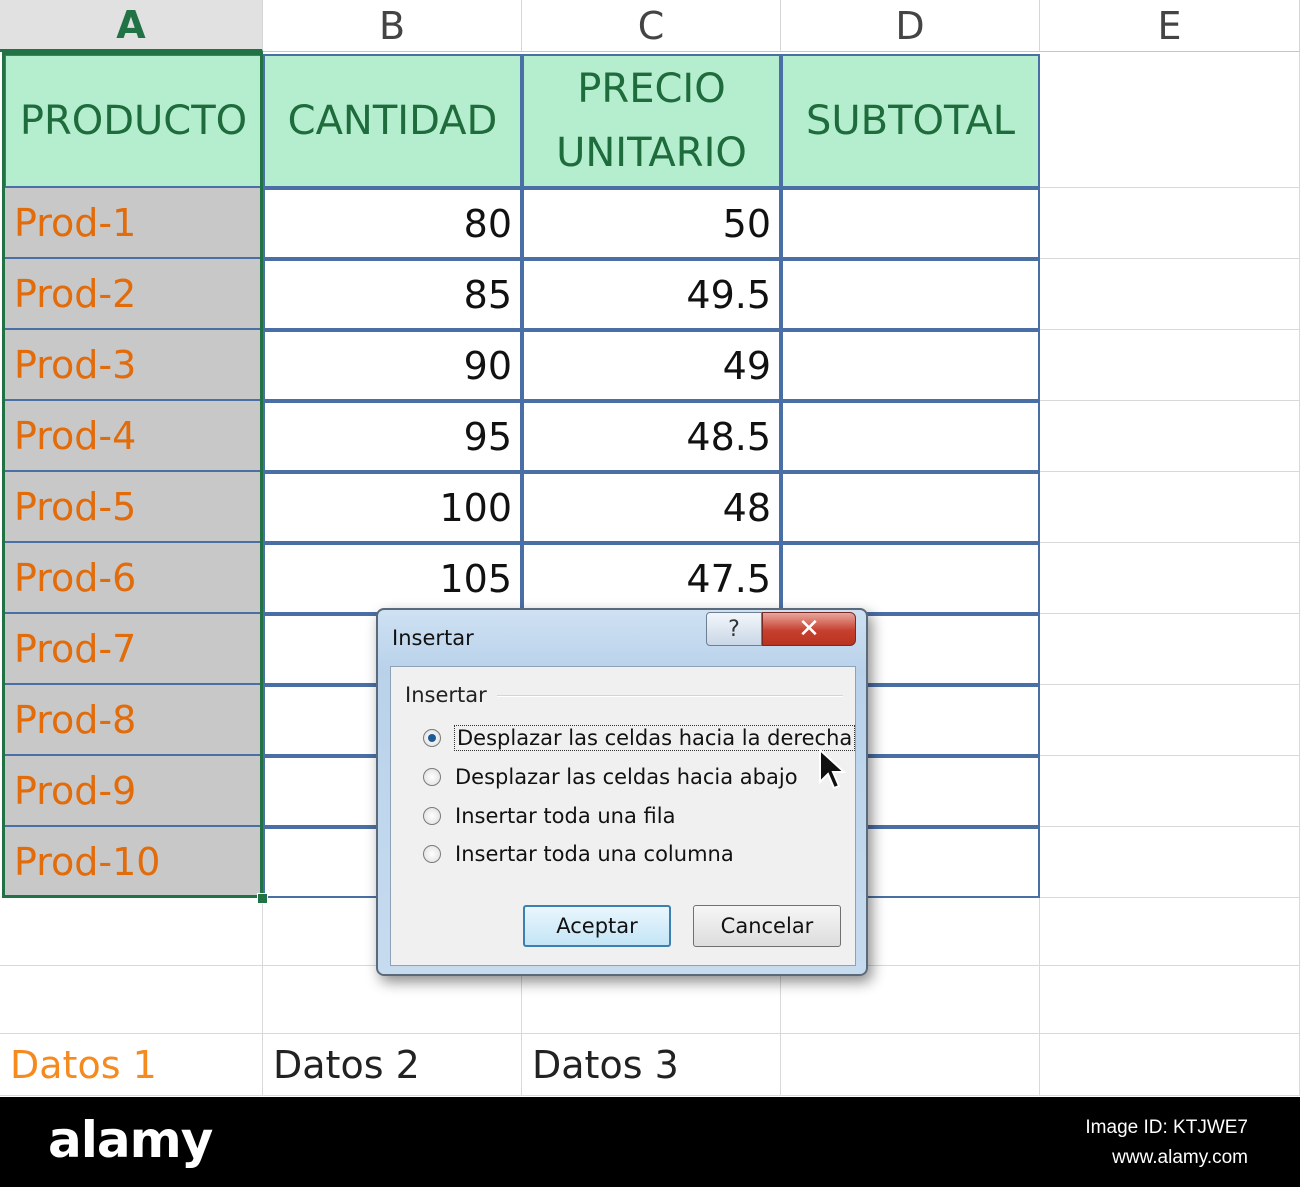  I want to click on precio-cell: 48, so click(651, 507).